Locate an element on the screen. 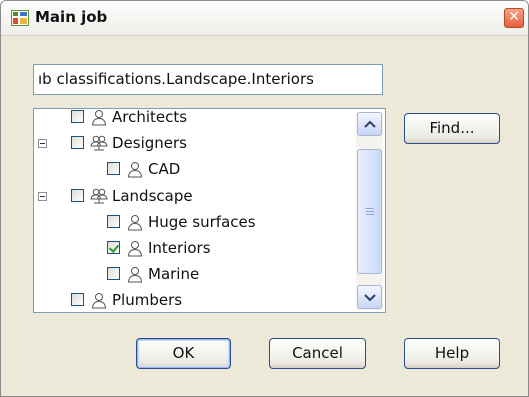 This screenshot has width=529, height=397. close-icon: ✕ is located at coordinates (514, 17).